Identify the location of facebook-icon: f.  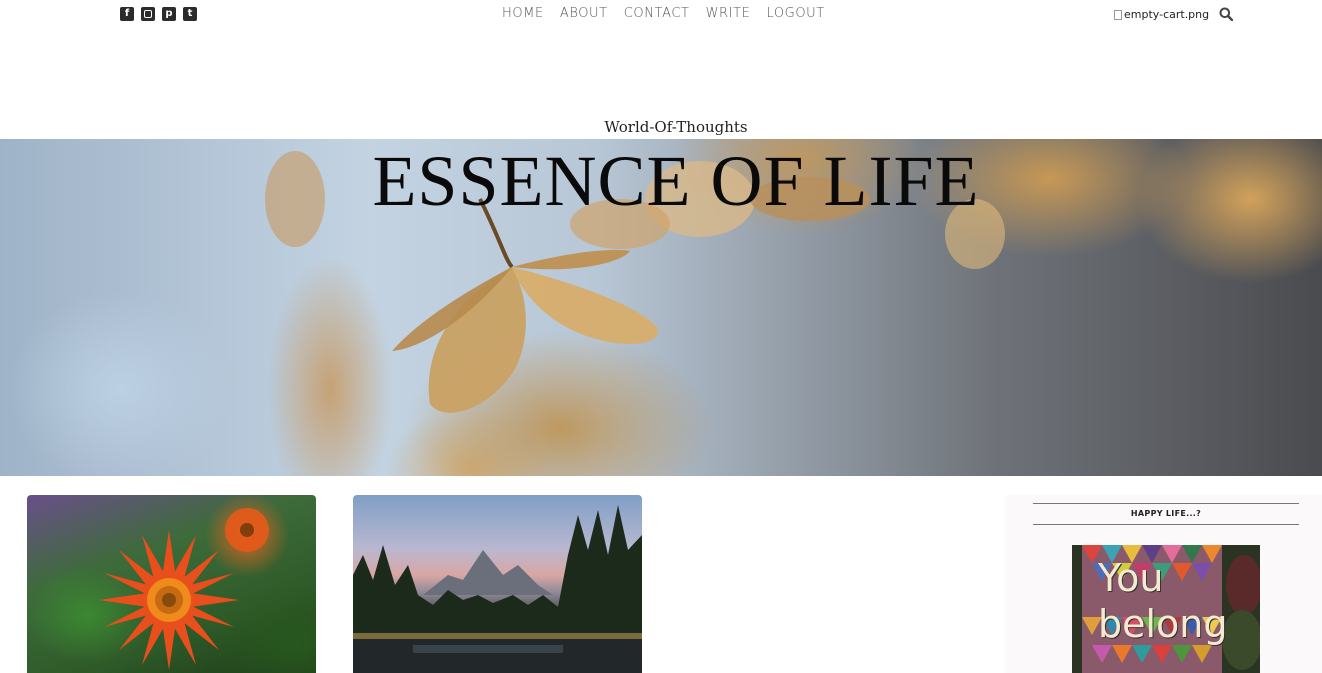
(127, 14).